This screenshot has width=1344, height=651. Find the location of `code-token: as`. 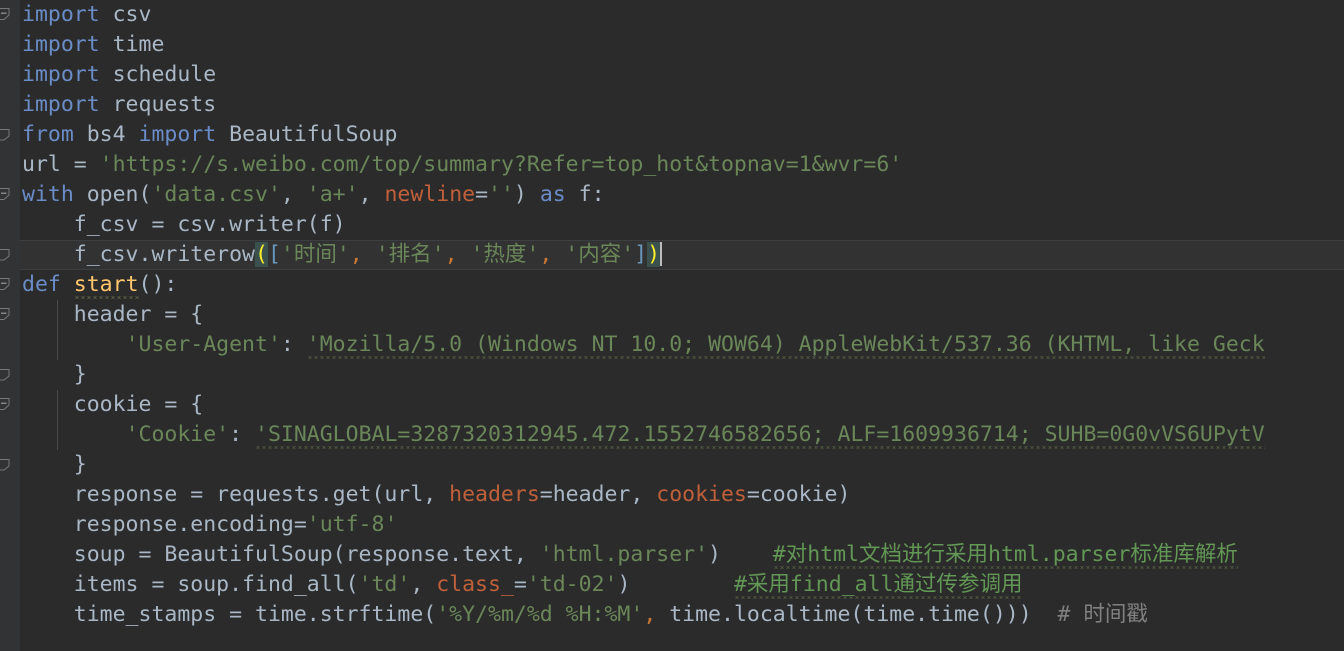

code-token: as is located at coordinates (552, 194).